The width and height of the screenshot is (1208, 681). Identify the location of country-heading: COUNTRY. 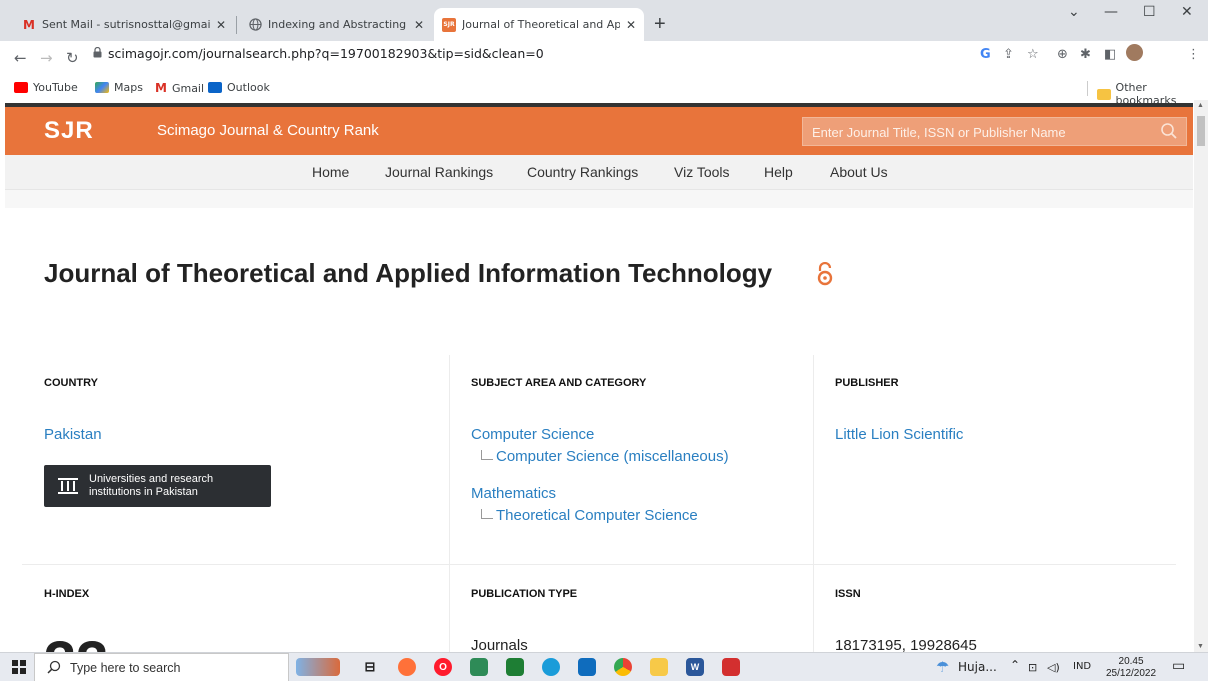
(71, 383).